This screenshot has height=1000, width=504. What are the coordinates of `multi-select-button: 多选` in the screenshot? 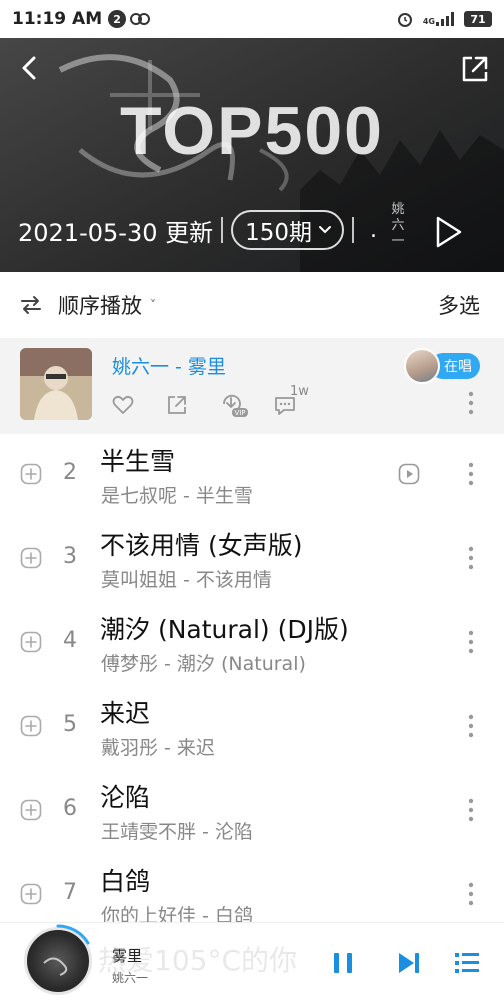 It's located at (459, 305).